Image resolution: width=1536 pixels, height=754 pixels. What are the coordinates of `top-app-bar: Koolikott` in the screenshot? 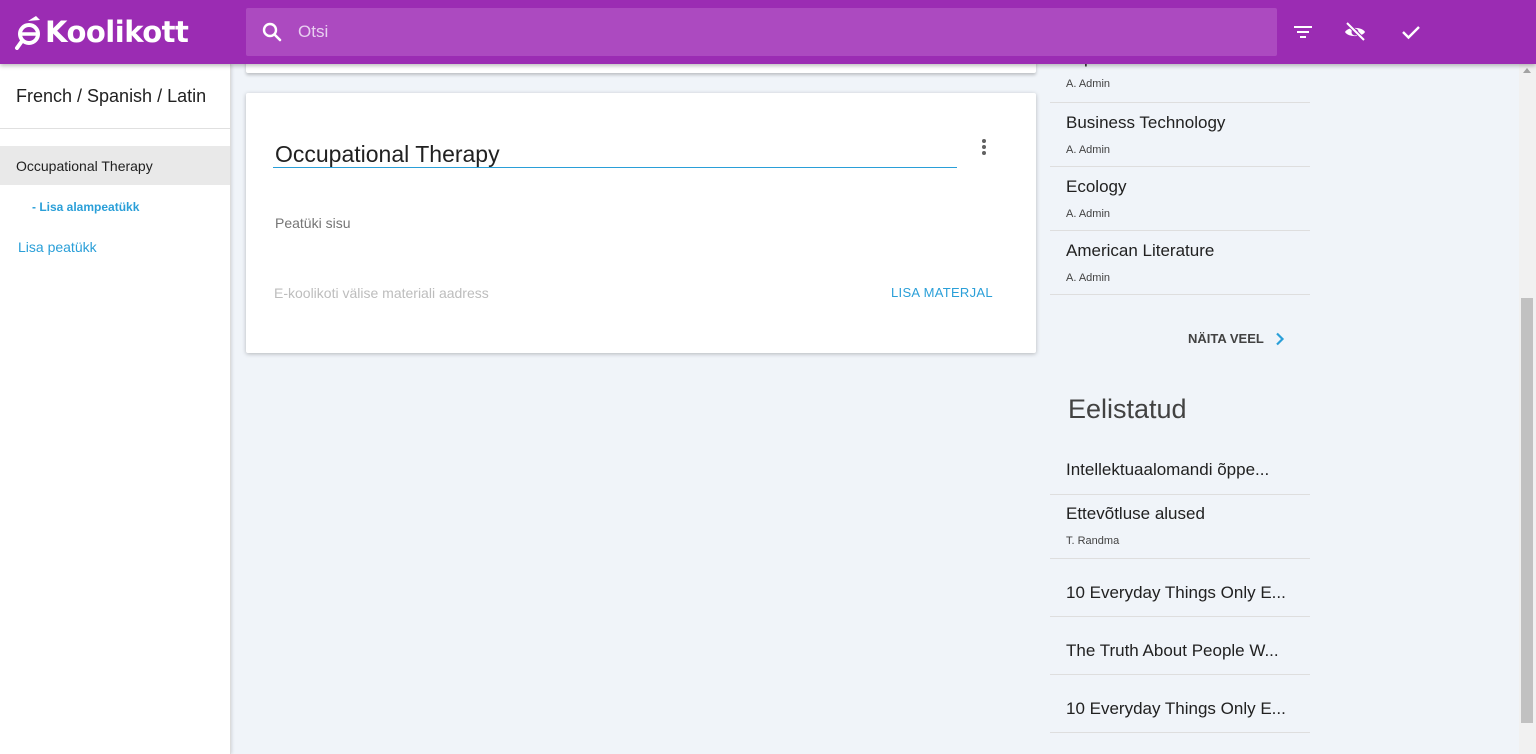 It's located at (768, 32).